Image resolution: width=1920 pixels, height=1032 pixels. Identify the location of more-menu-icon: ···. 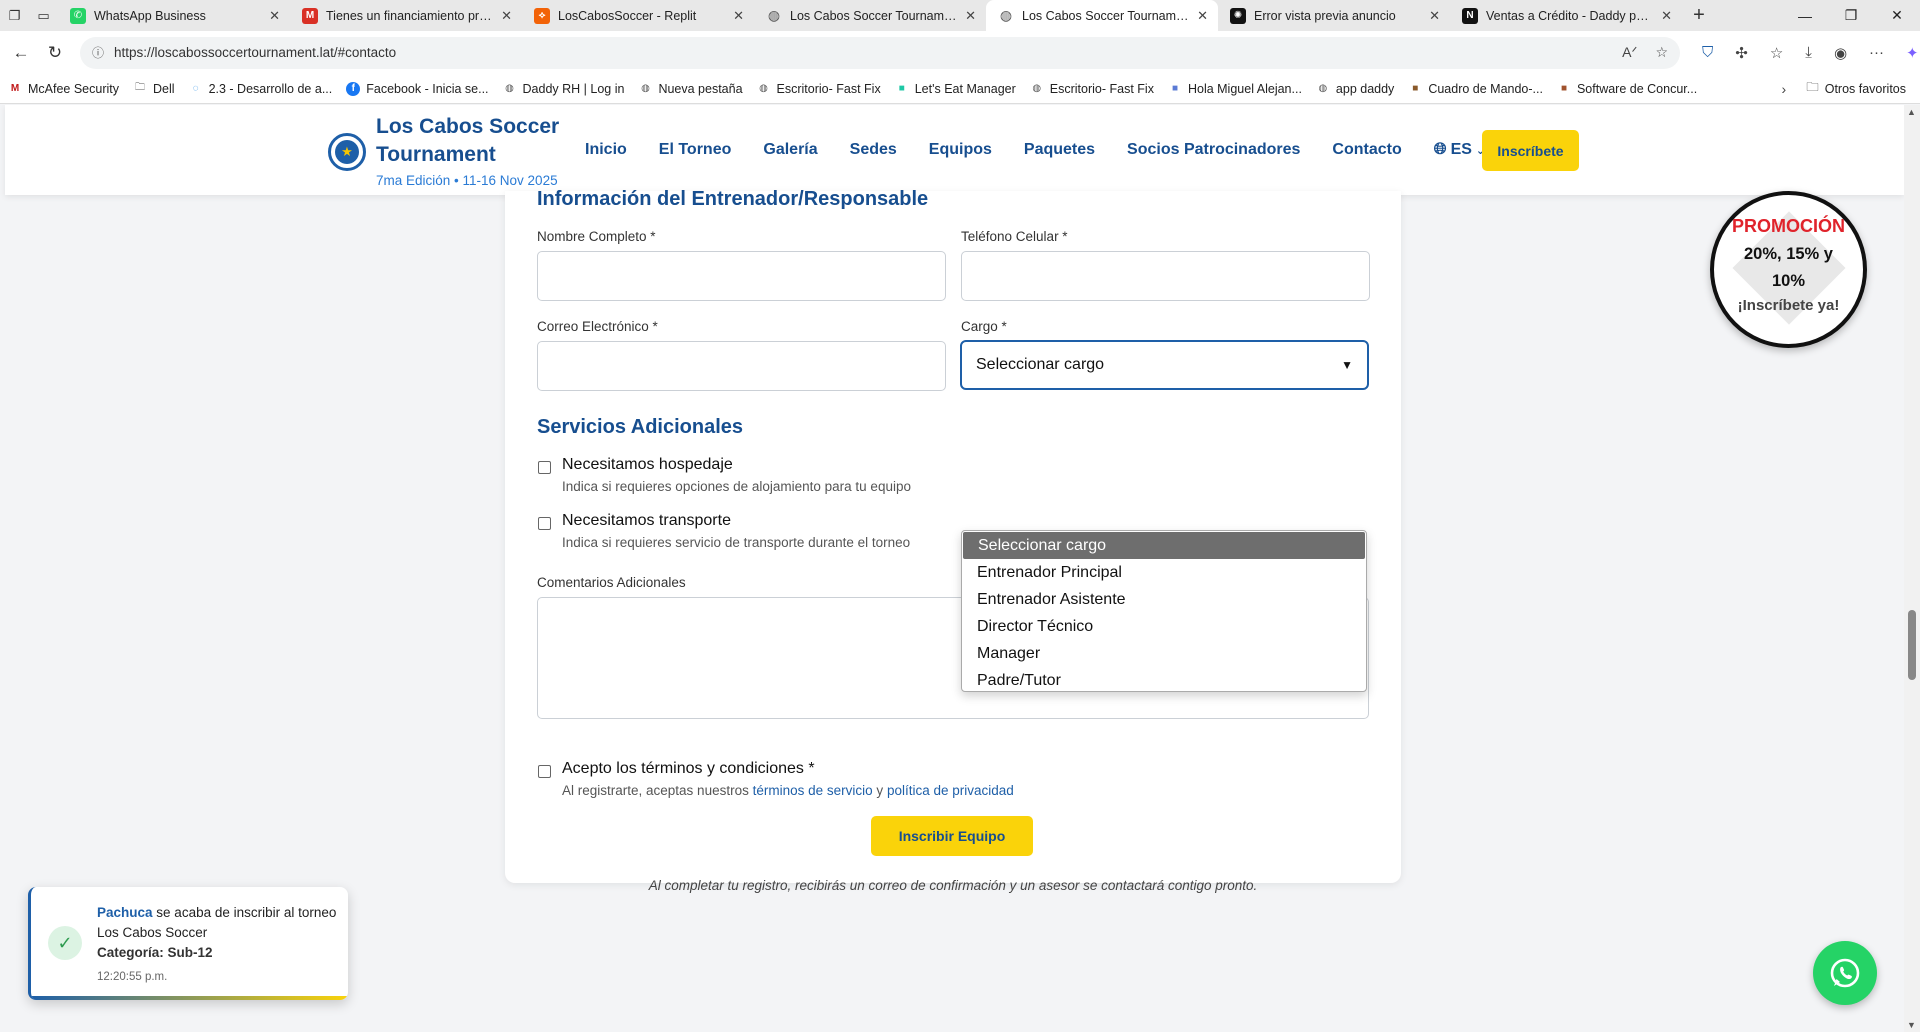
(1876, 52).